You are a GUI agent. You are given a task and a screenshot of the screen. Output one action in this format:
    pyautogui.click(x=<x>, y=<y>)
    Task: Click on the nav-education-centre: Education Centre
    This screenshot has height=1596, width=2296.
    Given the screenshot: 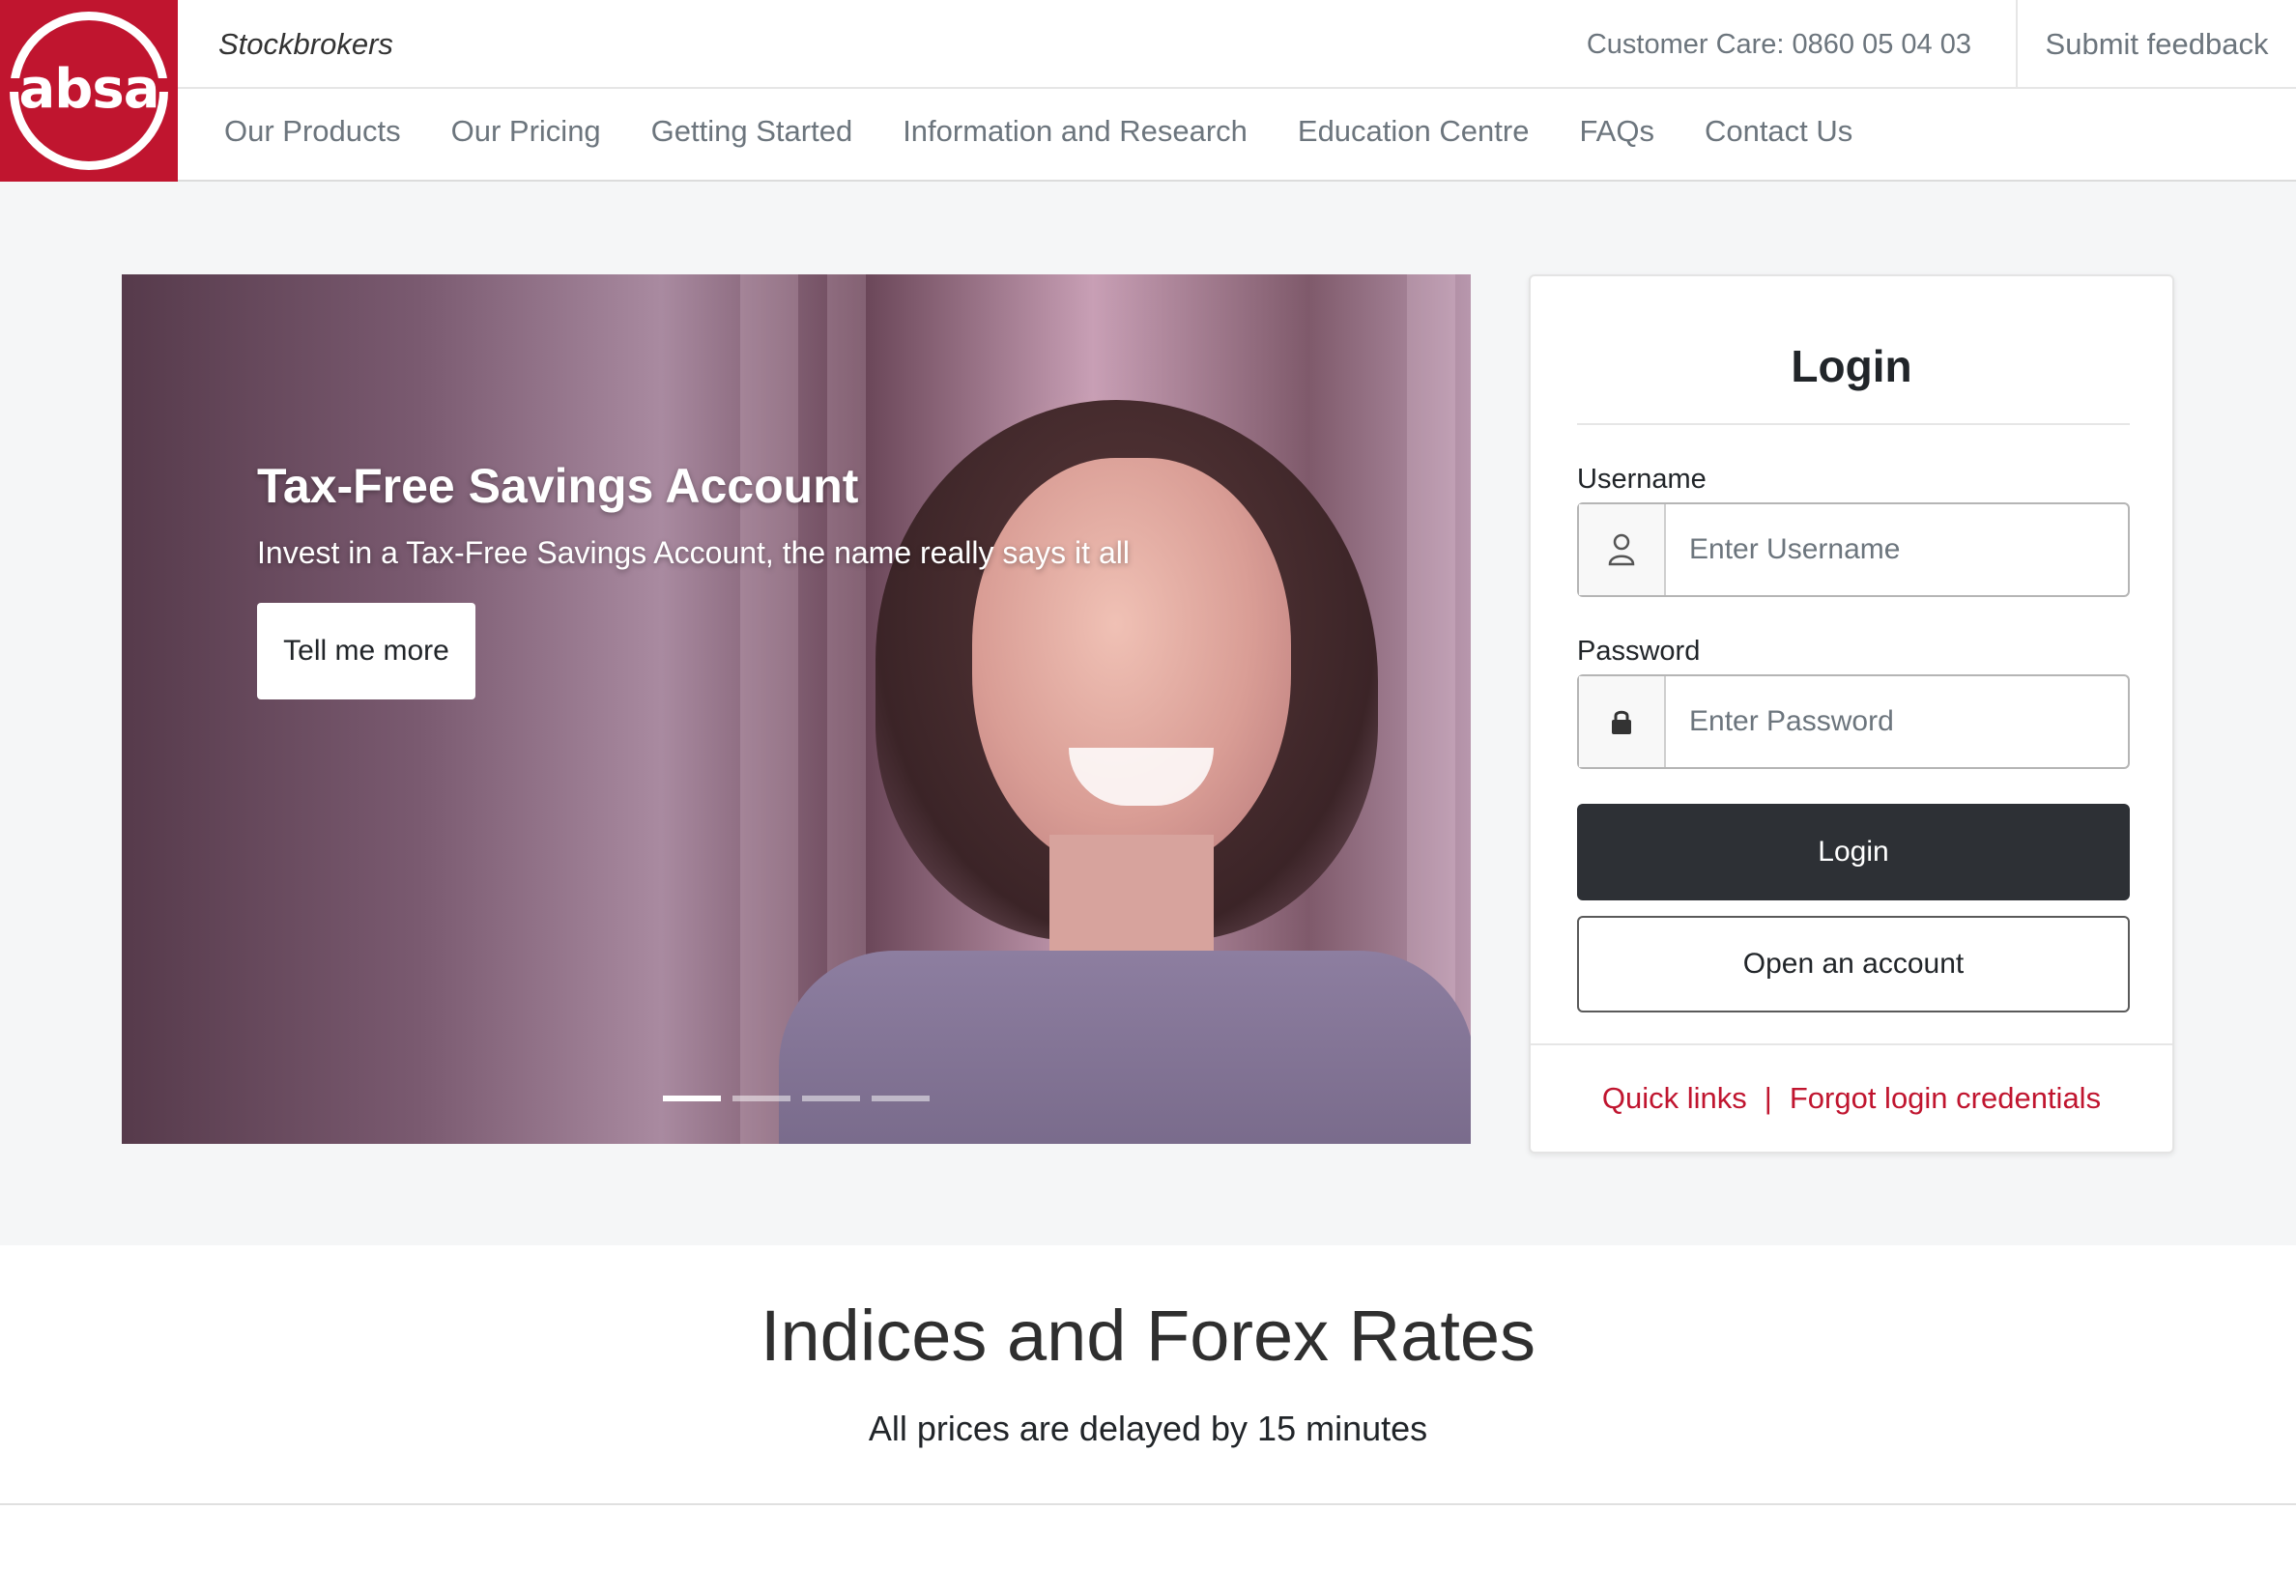 What is the action you would take?
    pyautogui.click(x=1414, y=131)
    